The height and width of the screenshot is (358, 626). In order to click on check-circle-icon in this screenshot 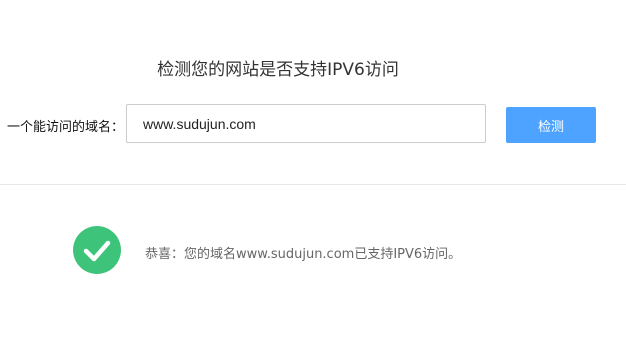, I will do `click(97, 250)`.